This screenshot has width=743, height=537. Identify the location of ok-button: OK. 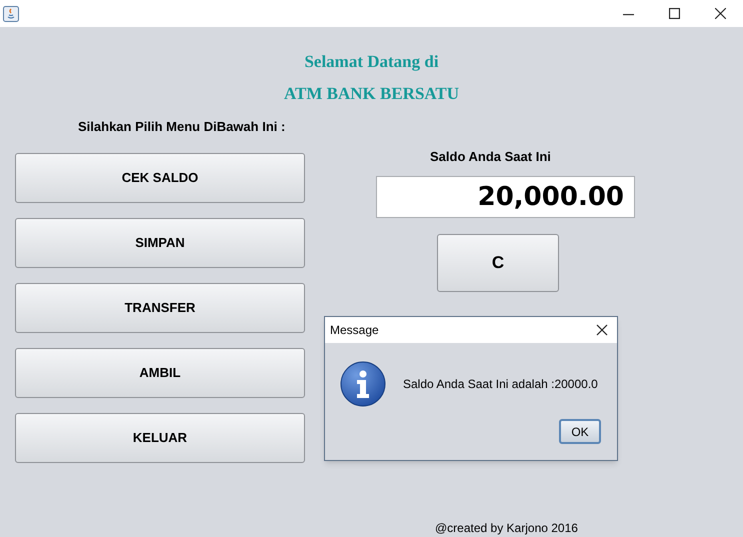
(580, 431).